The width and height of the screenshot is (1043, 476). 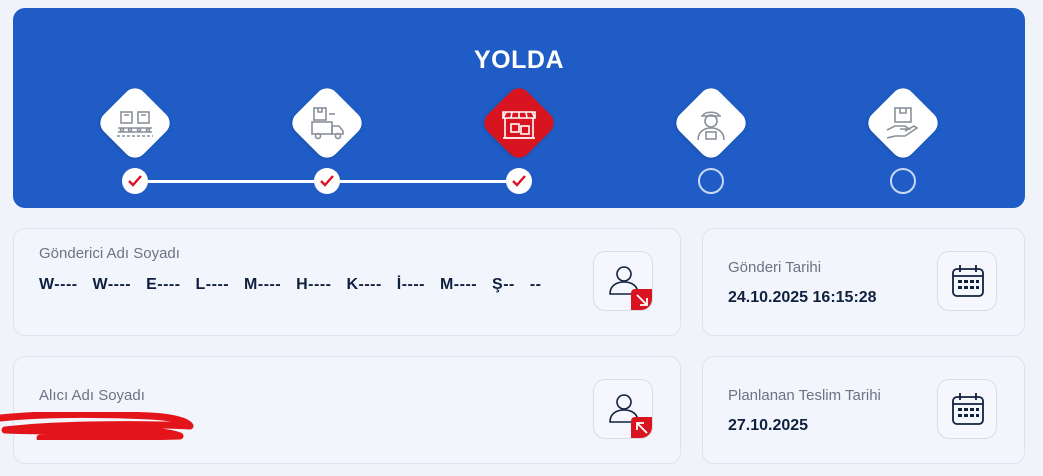 I want to click on store-branch-icon, so click(x=519, y=125).